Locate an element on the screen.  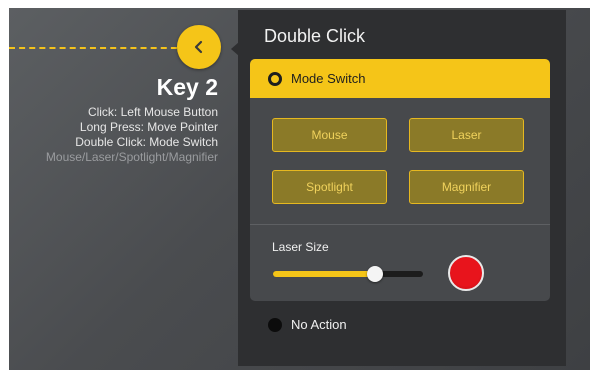
mode-switch-label: Mode Switch is located at coordinates (328, 78).